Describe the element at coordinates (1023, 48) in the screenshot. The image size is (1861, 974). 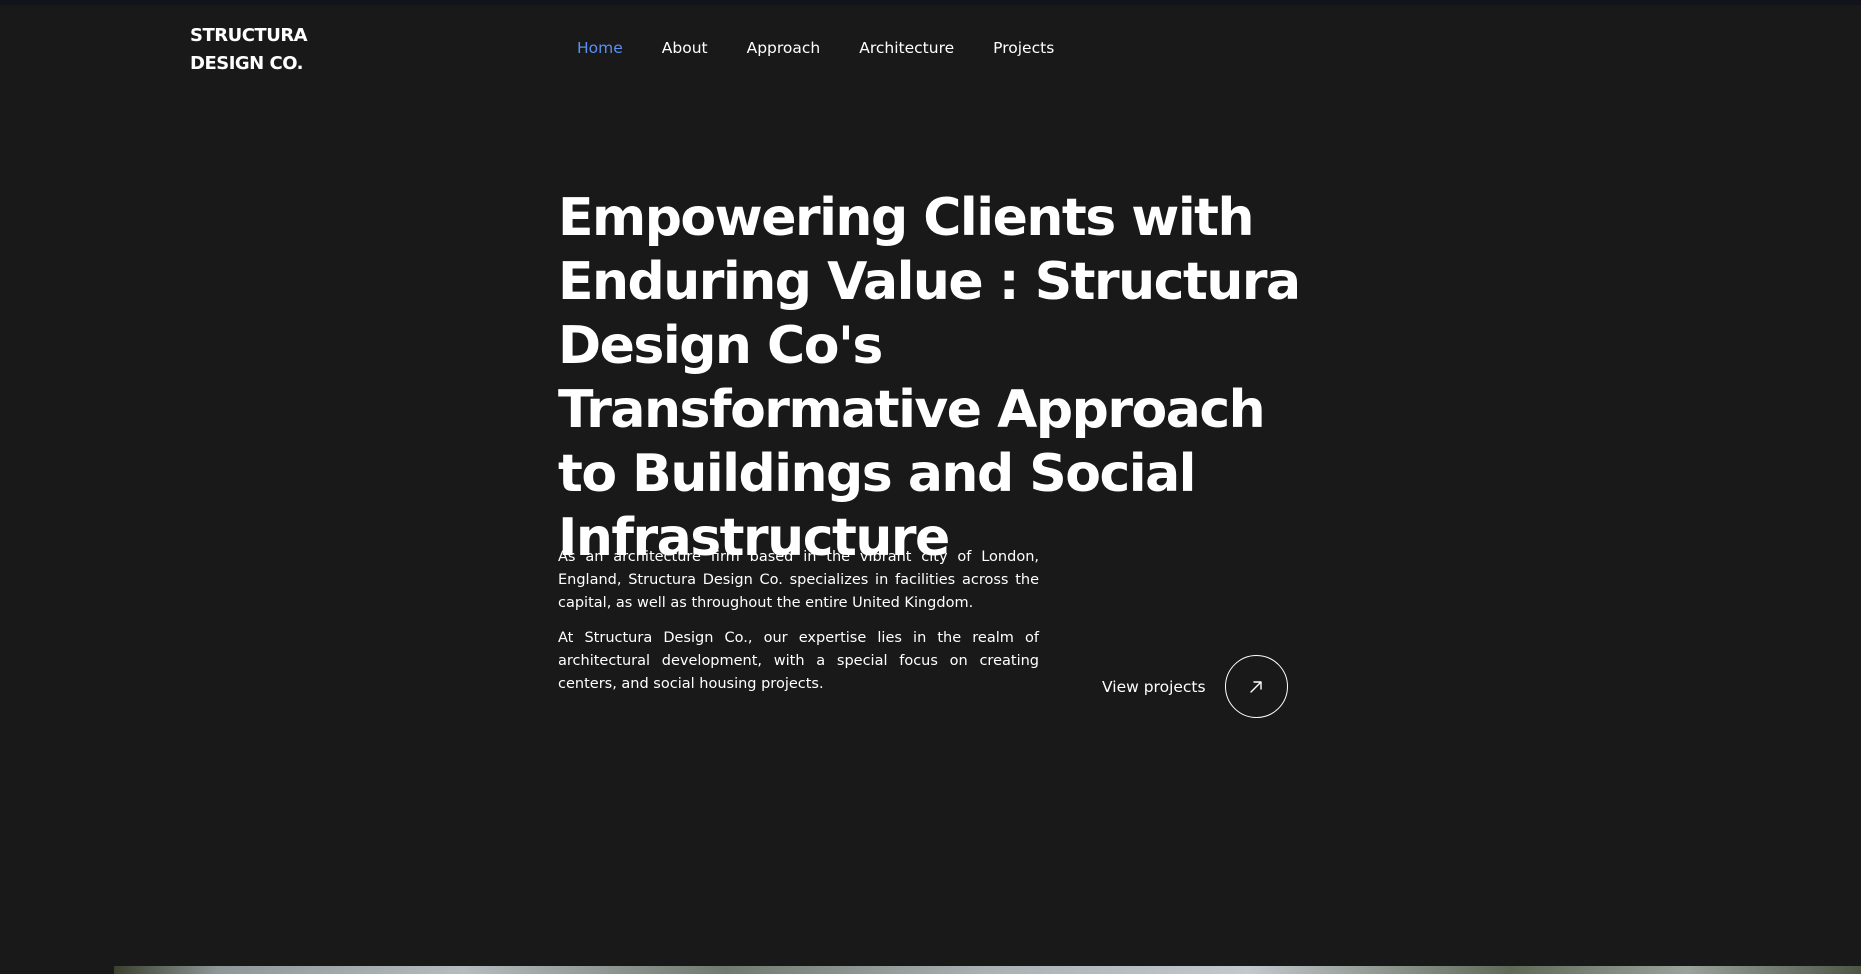
I see `nav-projects: Projects` at that location.